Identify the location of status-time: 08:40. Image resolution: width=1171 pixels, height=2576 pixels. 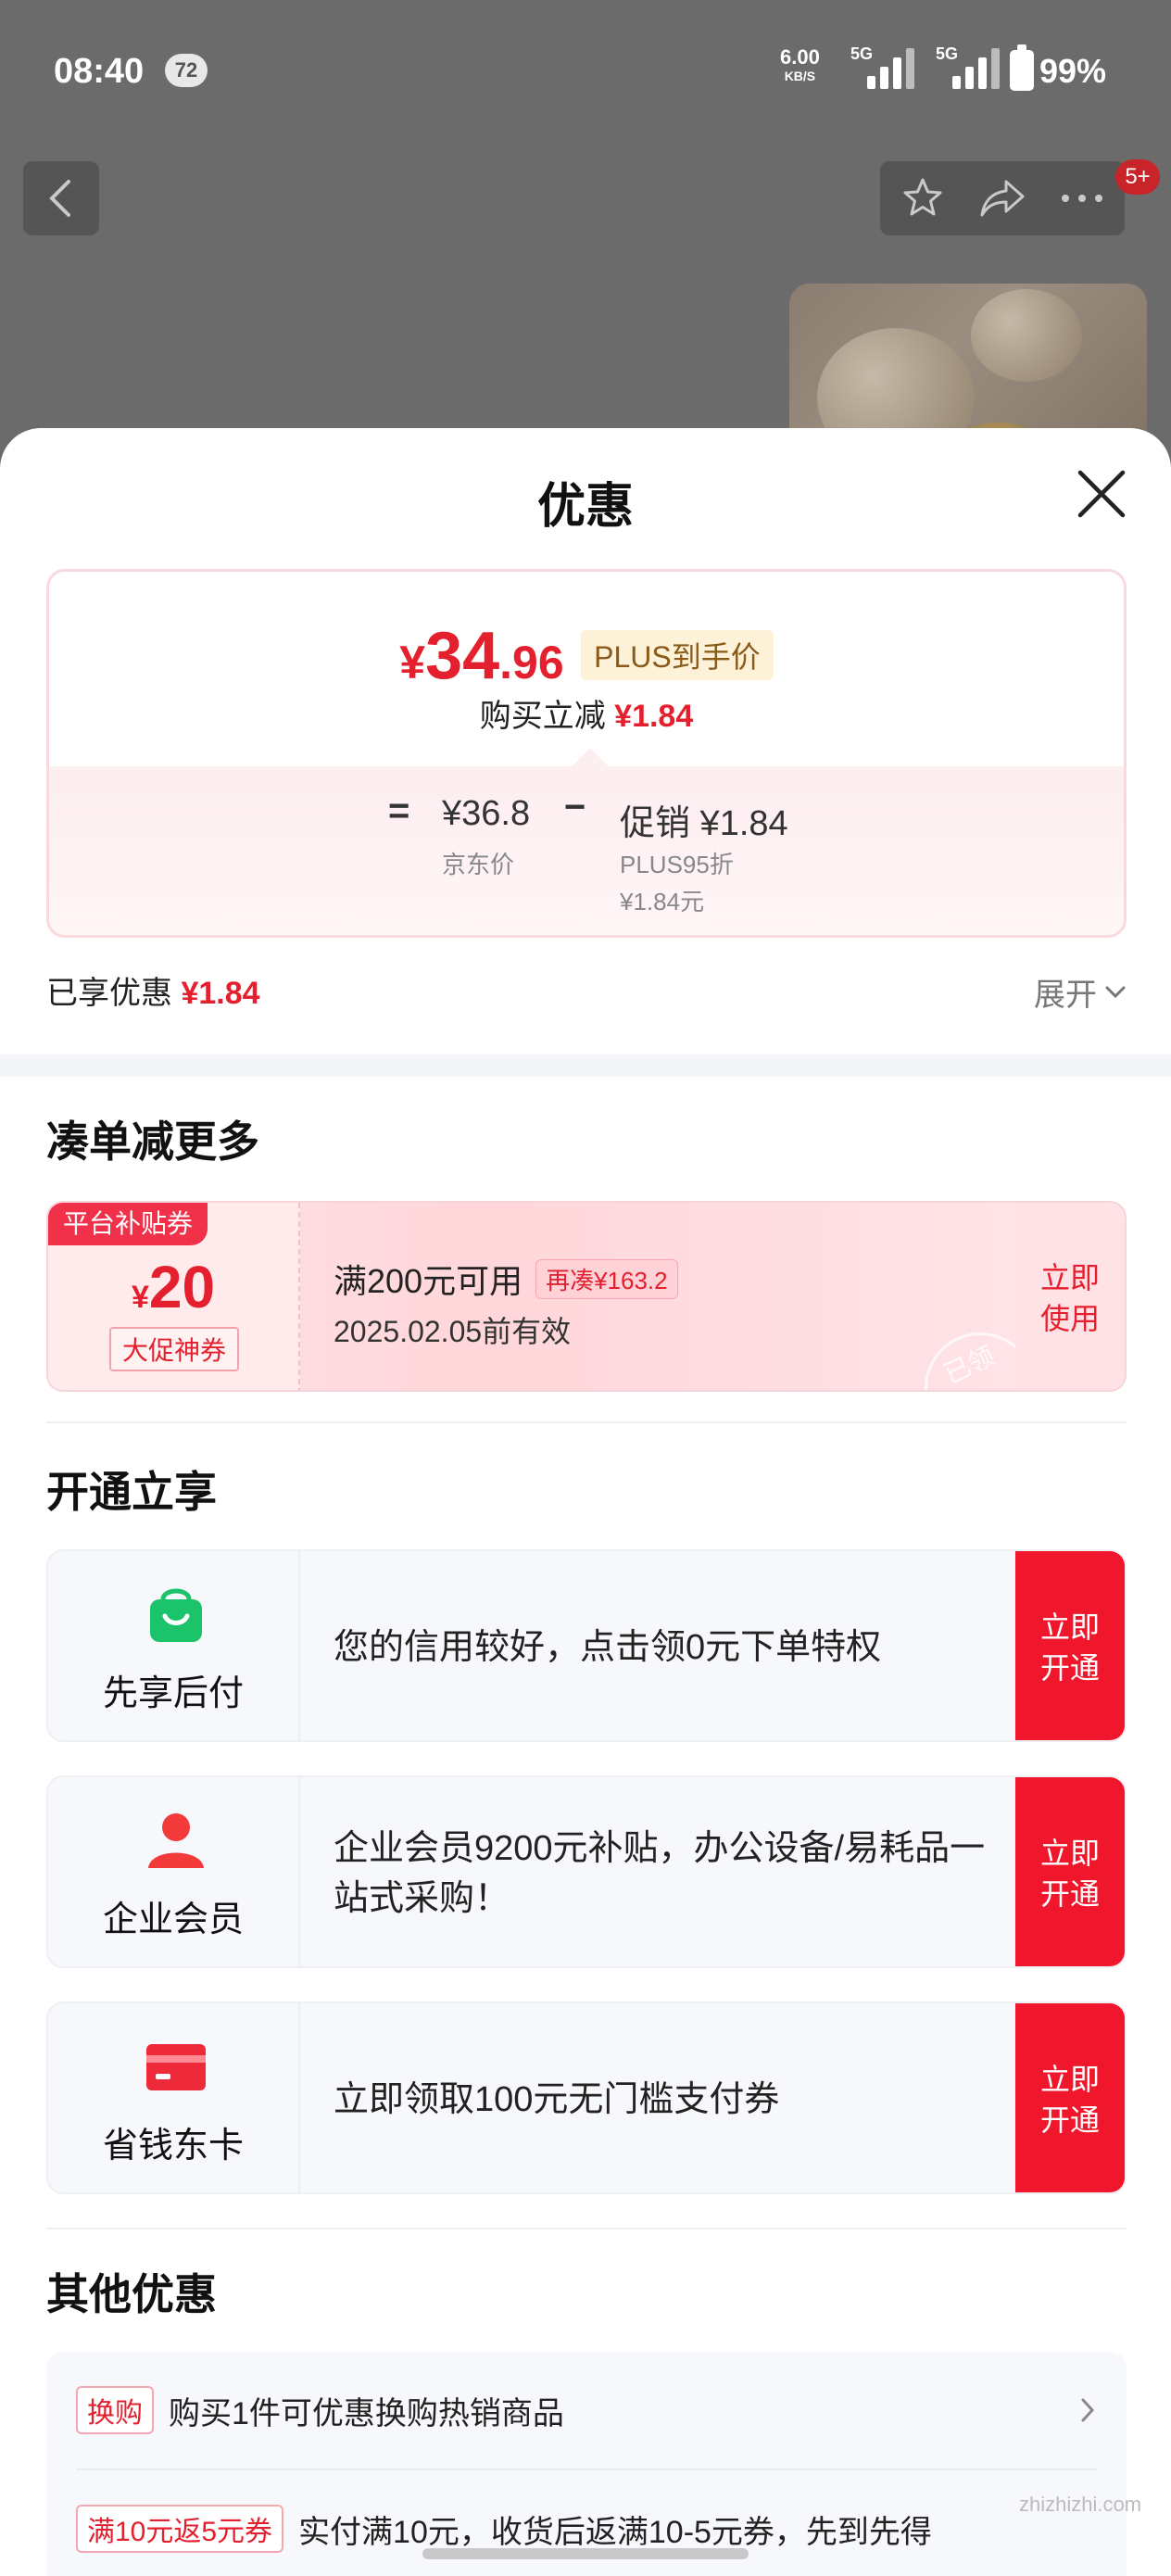
(100, 72).